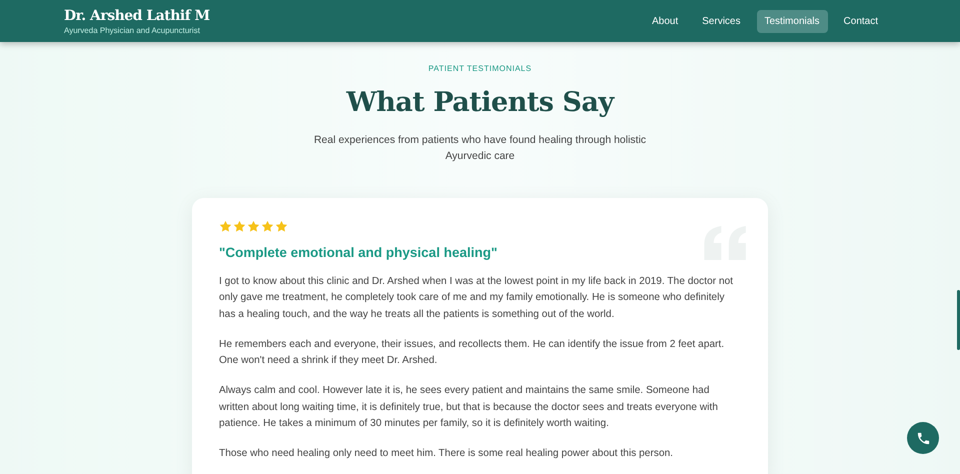 The width and height of the screenshot is (960, 474). Describe the element at coordinates (480, 148) in the screenshot. I see `section-intro: Real experiences from patients who have found healing through holistic Ayurvedic care` at that location.